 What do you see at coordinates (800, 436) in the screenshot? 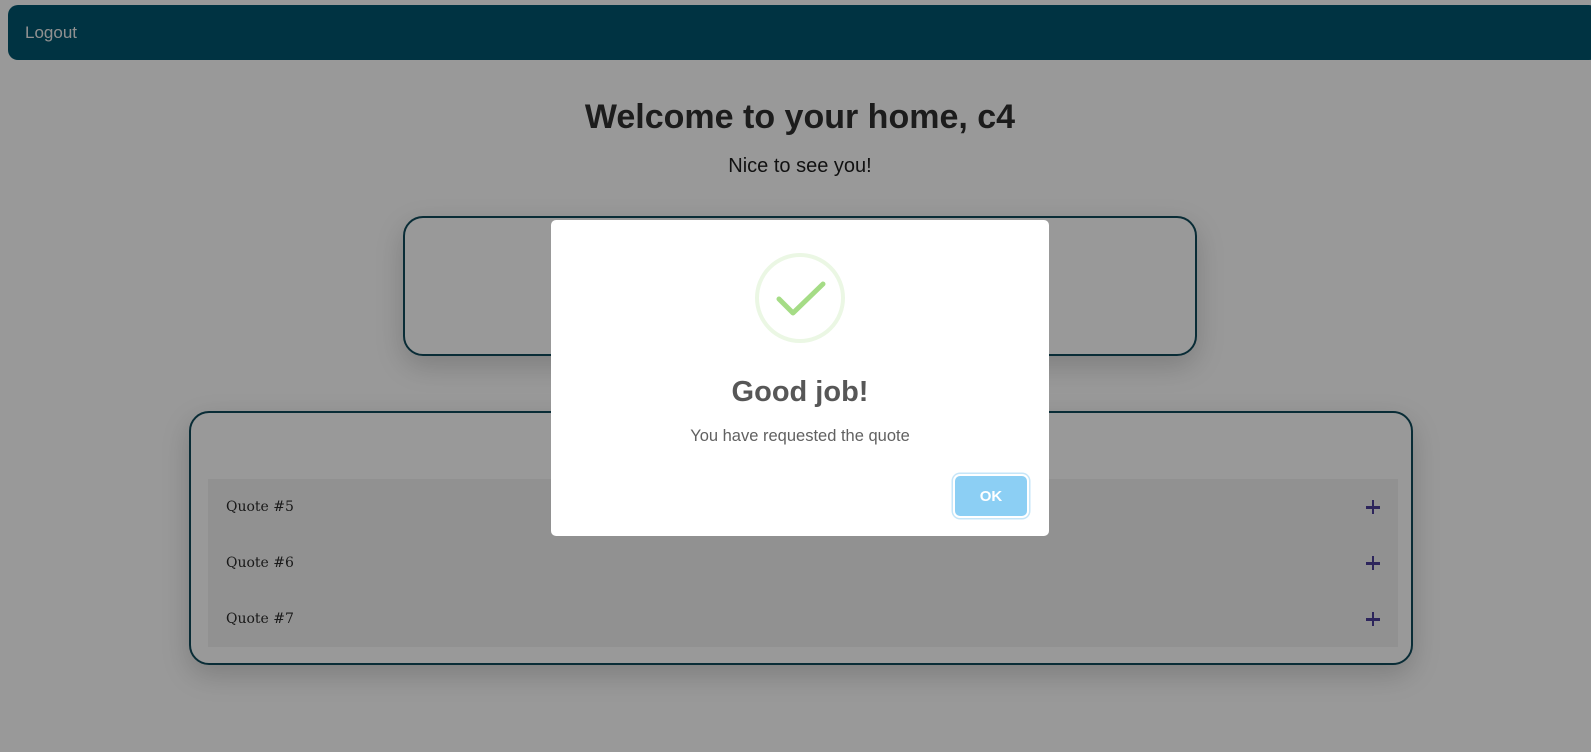
I see `dialog-message: You have requested the quote` at bounding box center [800, 436].